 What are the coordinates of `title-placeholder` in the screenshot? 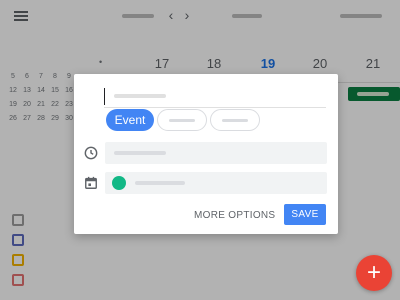 It's located at (140, 96).